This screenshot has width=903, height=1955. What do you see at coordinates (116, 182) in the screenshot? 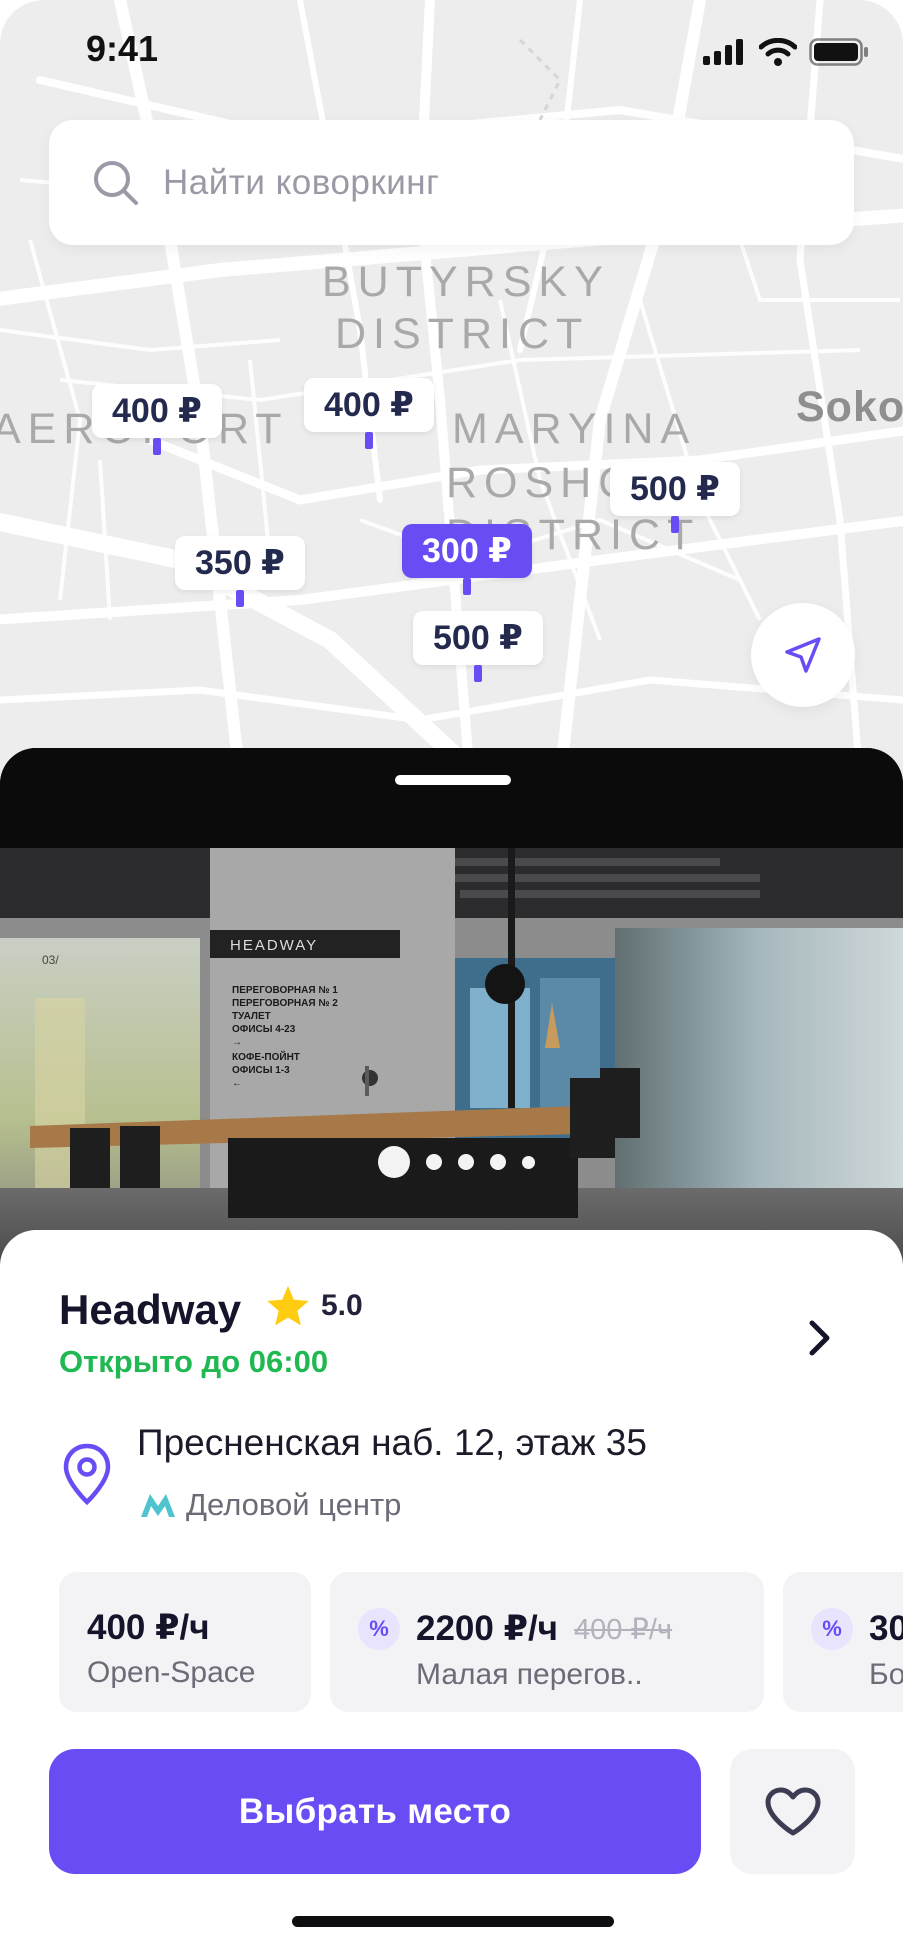
I see `search-icon` at bounding box center [116, 182].